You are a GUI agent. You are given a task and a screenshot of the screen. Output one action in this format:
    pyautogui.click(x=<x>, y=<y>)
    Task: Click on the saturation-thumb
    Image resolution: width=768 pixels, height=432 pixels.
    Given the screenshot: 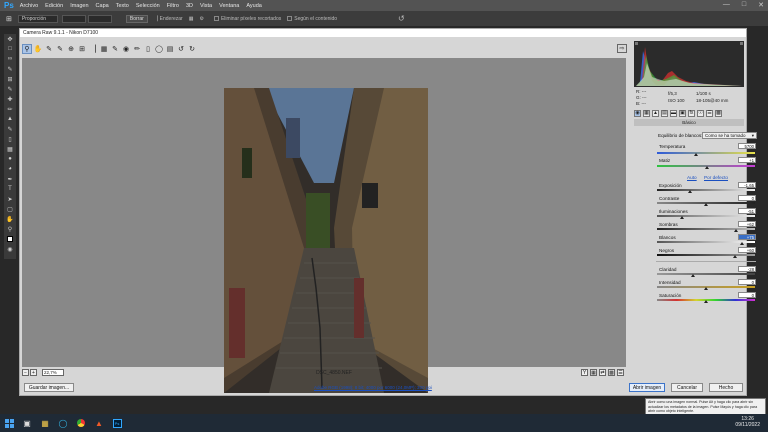 What is the action you would take?
    pyautogui.click(x=706, y=301)
    